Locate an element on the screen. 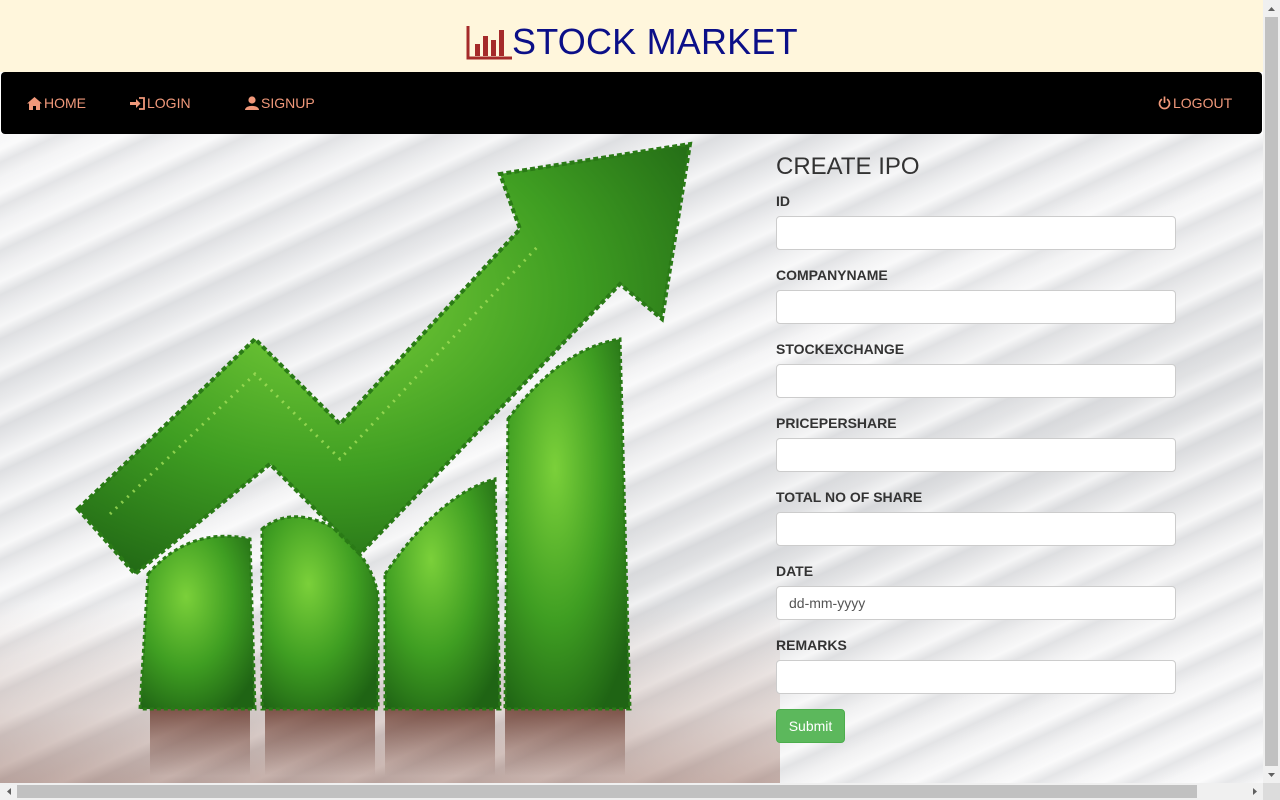 The height and width of the screenshot is (800, 1280). id-label: ID is located at coordinates (783, 201).